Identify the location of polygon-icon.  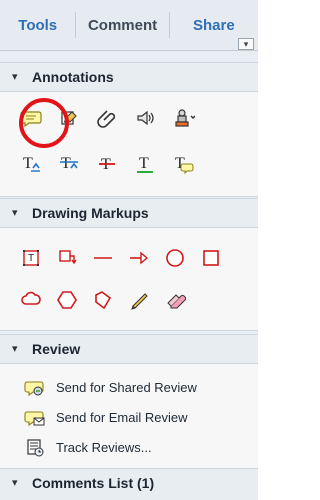
(67, 300).